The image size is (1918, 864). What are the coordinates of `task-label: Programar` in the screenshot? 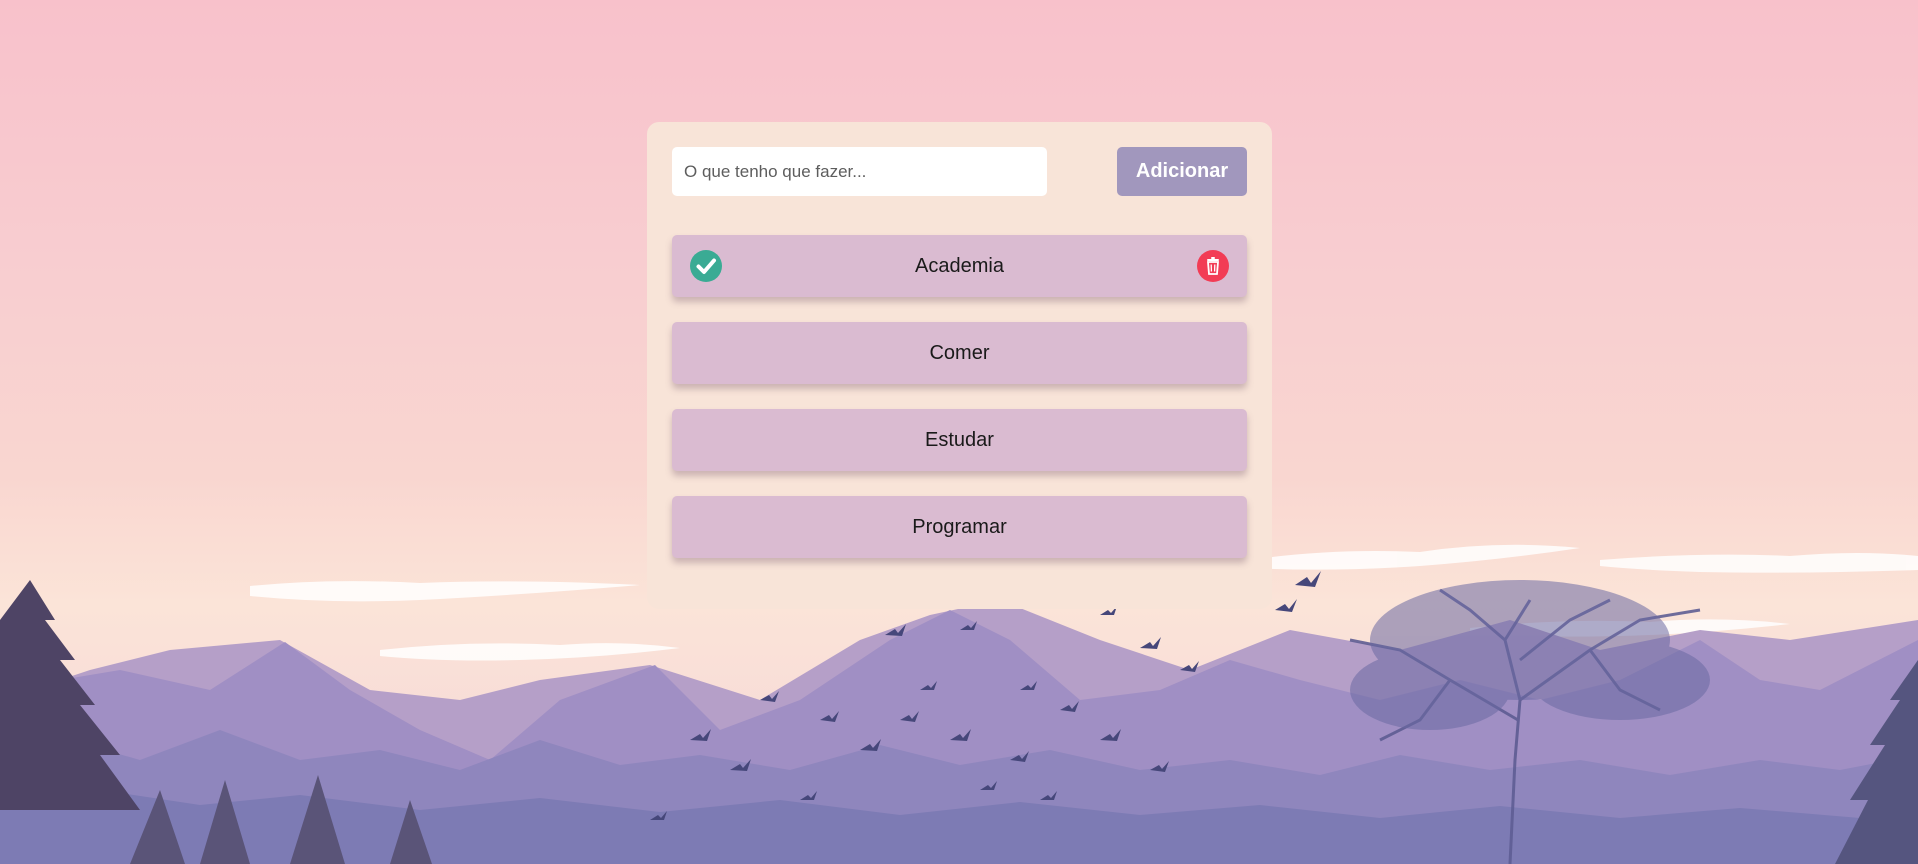 It's located at (959, 526).